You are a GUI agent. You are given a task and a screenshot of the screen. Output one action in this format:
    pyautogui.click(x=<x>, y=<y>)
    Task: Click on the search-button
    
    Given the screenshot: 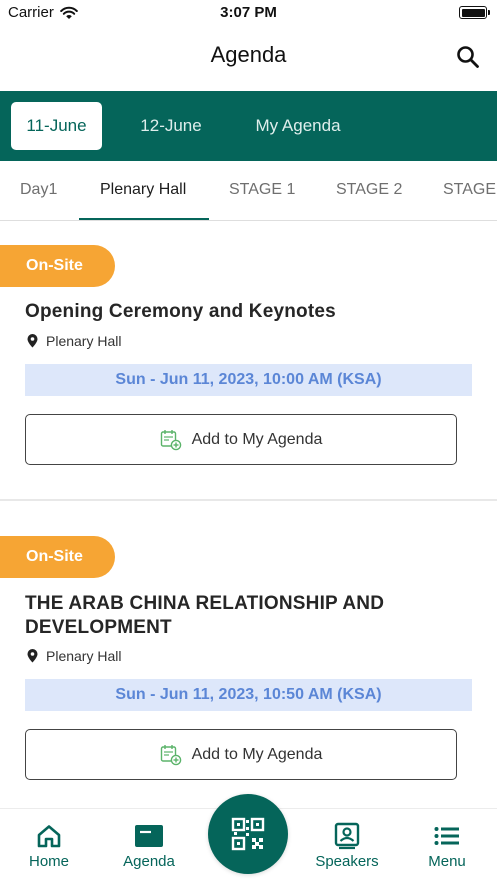 What is the action you would take?
    pyautogui.click(x=468, y=57)
    